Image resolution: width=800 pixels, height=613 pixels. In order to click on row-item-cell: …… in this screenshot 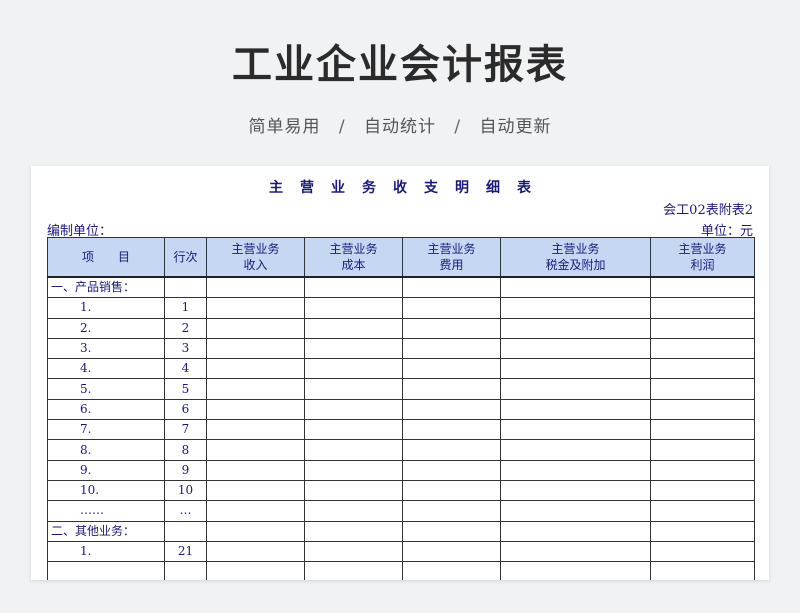, I will do `click(106, 511)`.